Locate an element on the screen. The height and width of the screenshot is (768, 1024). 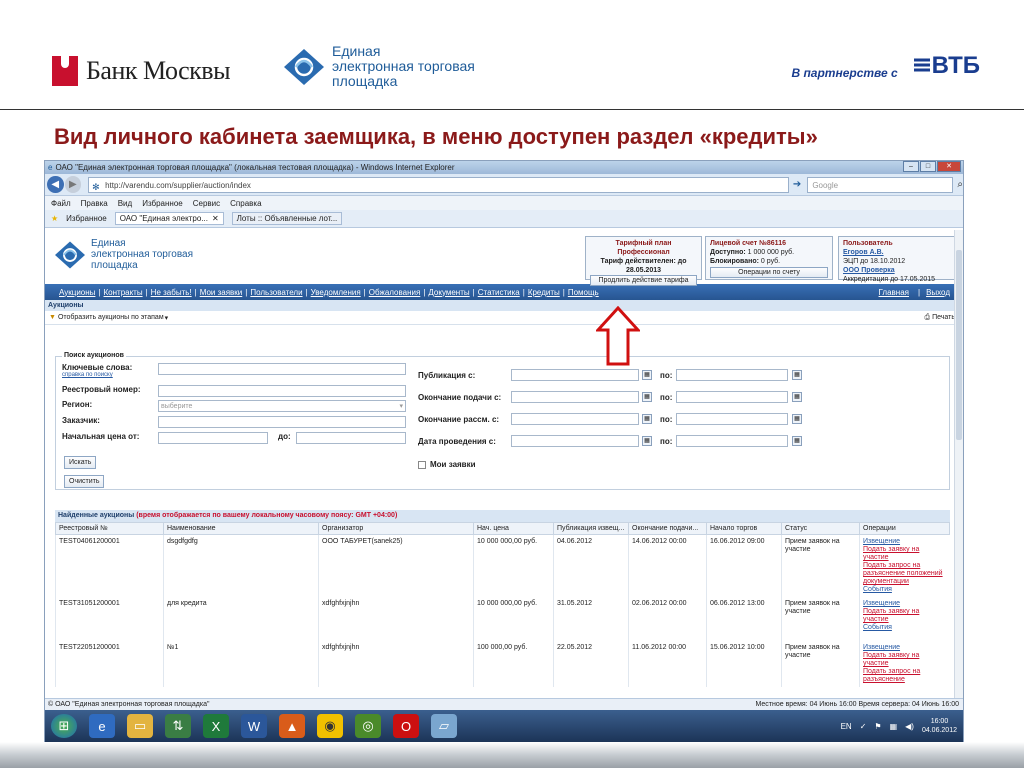
ie-taskbar-icon: e is located at coordinates (102, 726).